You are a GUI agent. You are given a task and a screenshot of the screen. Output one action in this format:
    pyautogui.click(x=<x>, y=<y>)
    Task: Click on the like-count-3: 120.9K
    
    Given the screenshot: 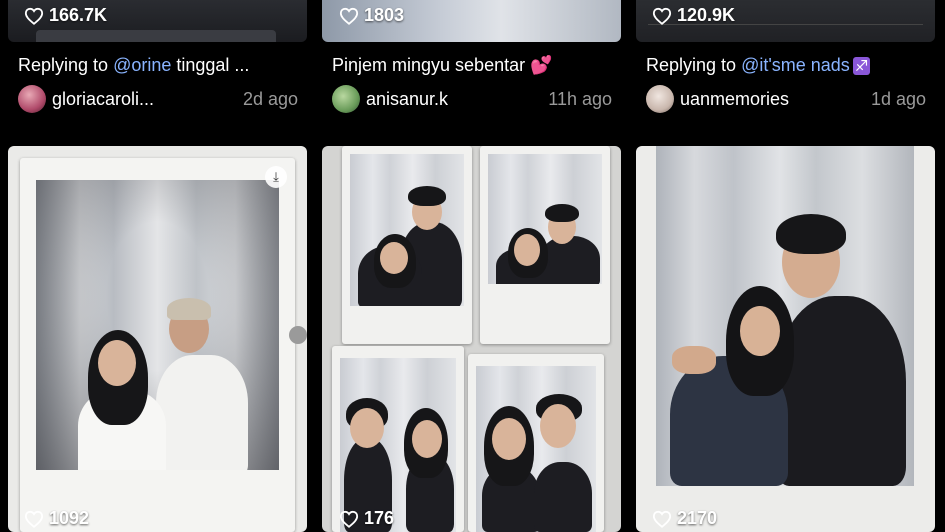 What is the action you would take?
    pyautogui.click(x=693, y=15)
    